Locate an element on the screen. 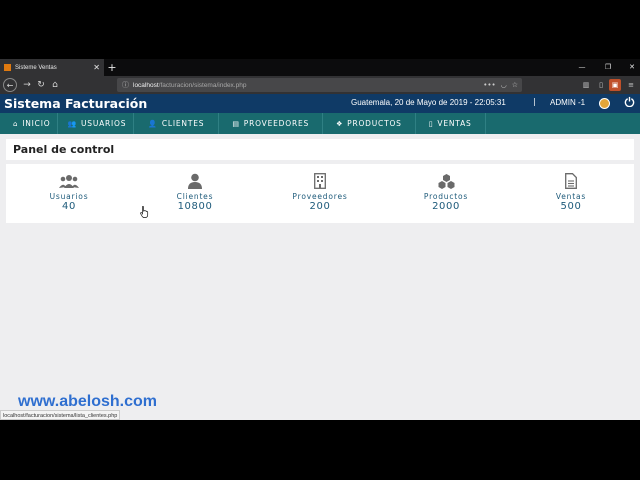  pocket-icon: ◡ is located at coordinates (504, 85).